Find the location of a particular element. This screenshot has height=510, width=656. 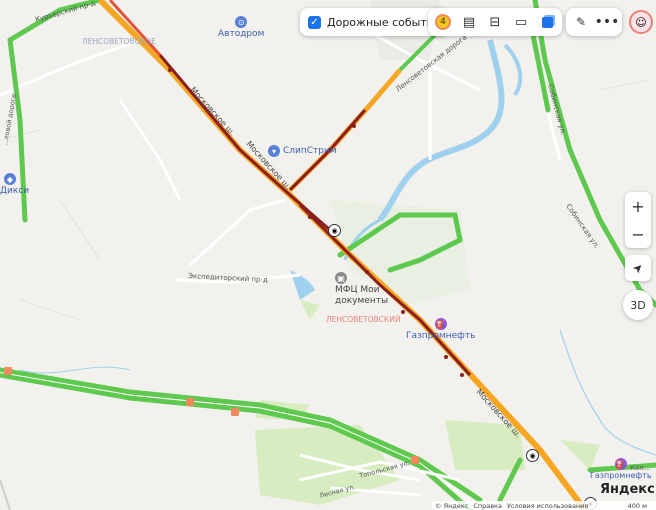

checkbox-icon: ✓ is located at coordinates (314, 22).